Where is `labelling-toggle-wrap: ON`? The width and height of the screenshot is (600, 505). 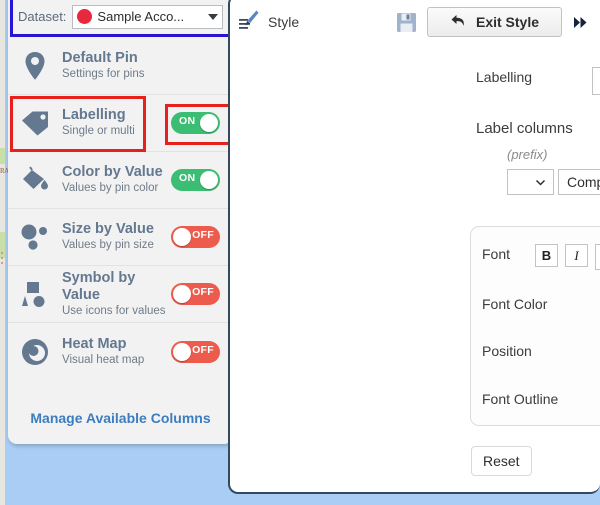
labelling-toggle-wrap: ON is located at coordinates (202, 123).